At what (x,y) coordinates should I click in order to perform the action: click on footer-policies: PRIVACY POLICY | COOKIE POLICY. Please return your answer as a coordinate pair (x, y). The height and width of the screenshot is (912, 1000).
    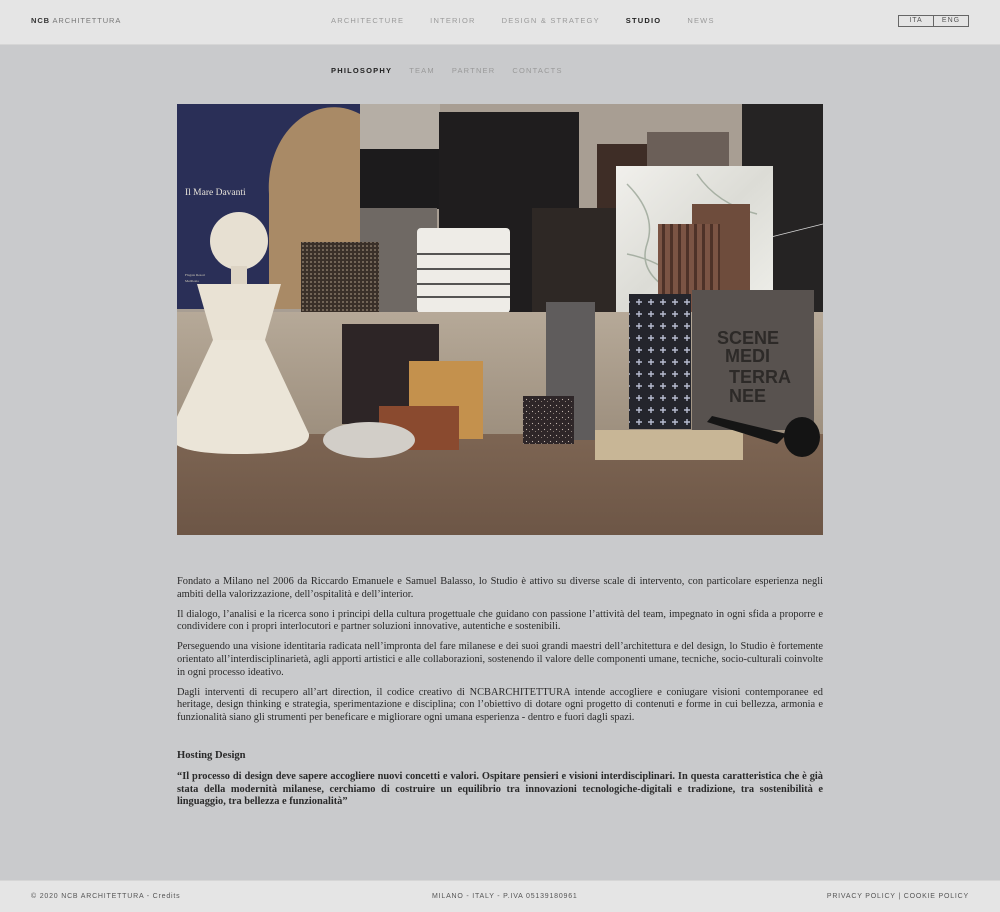
    Looking at the image, I should click on (898, 896).